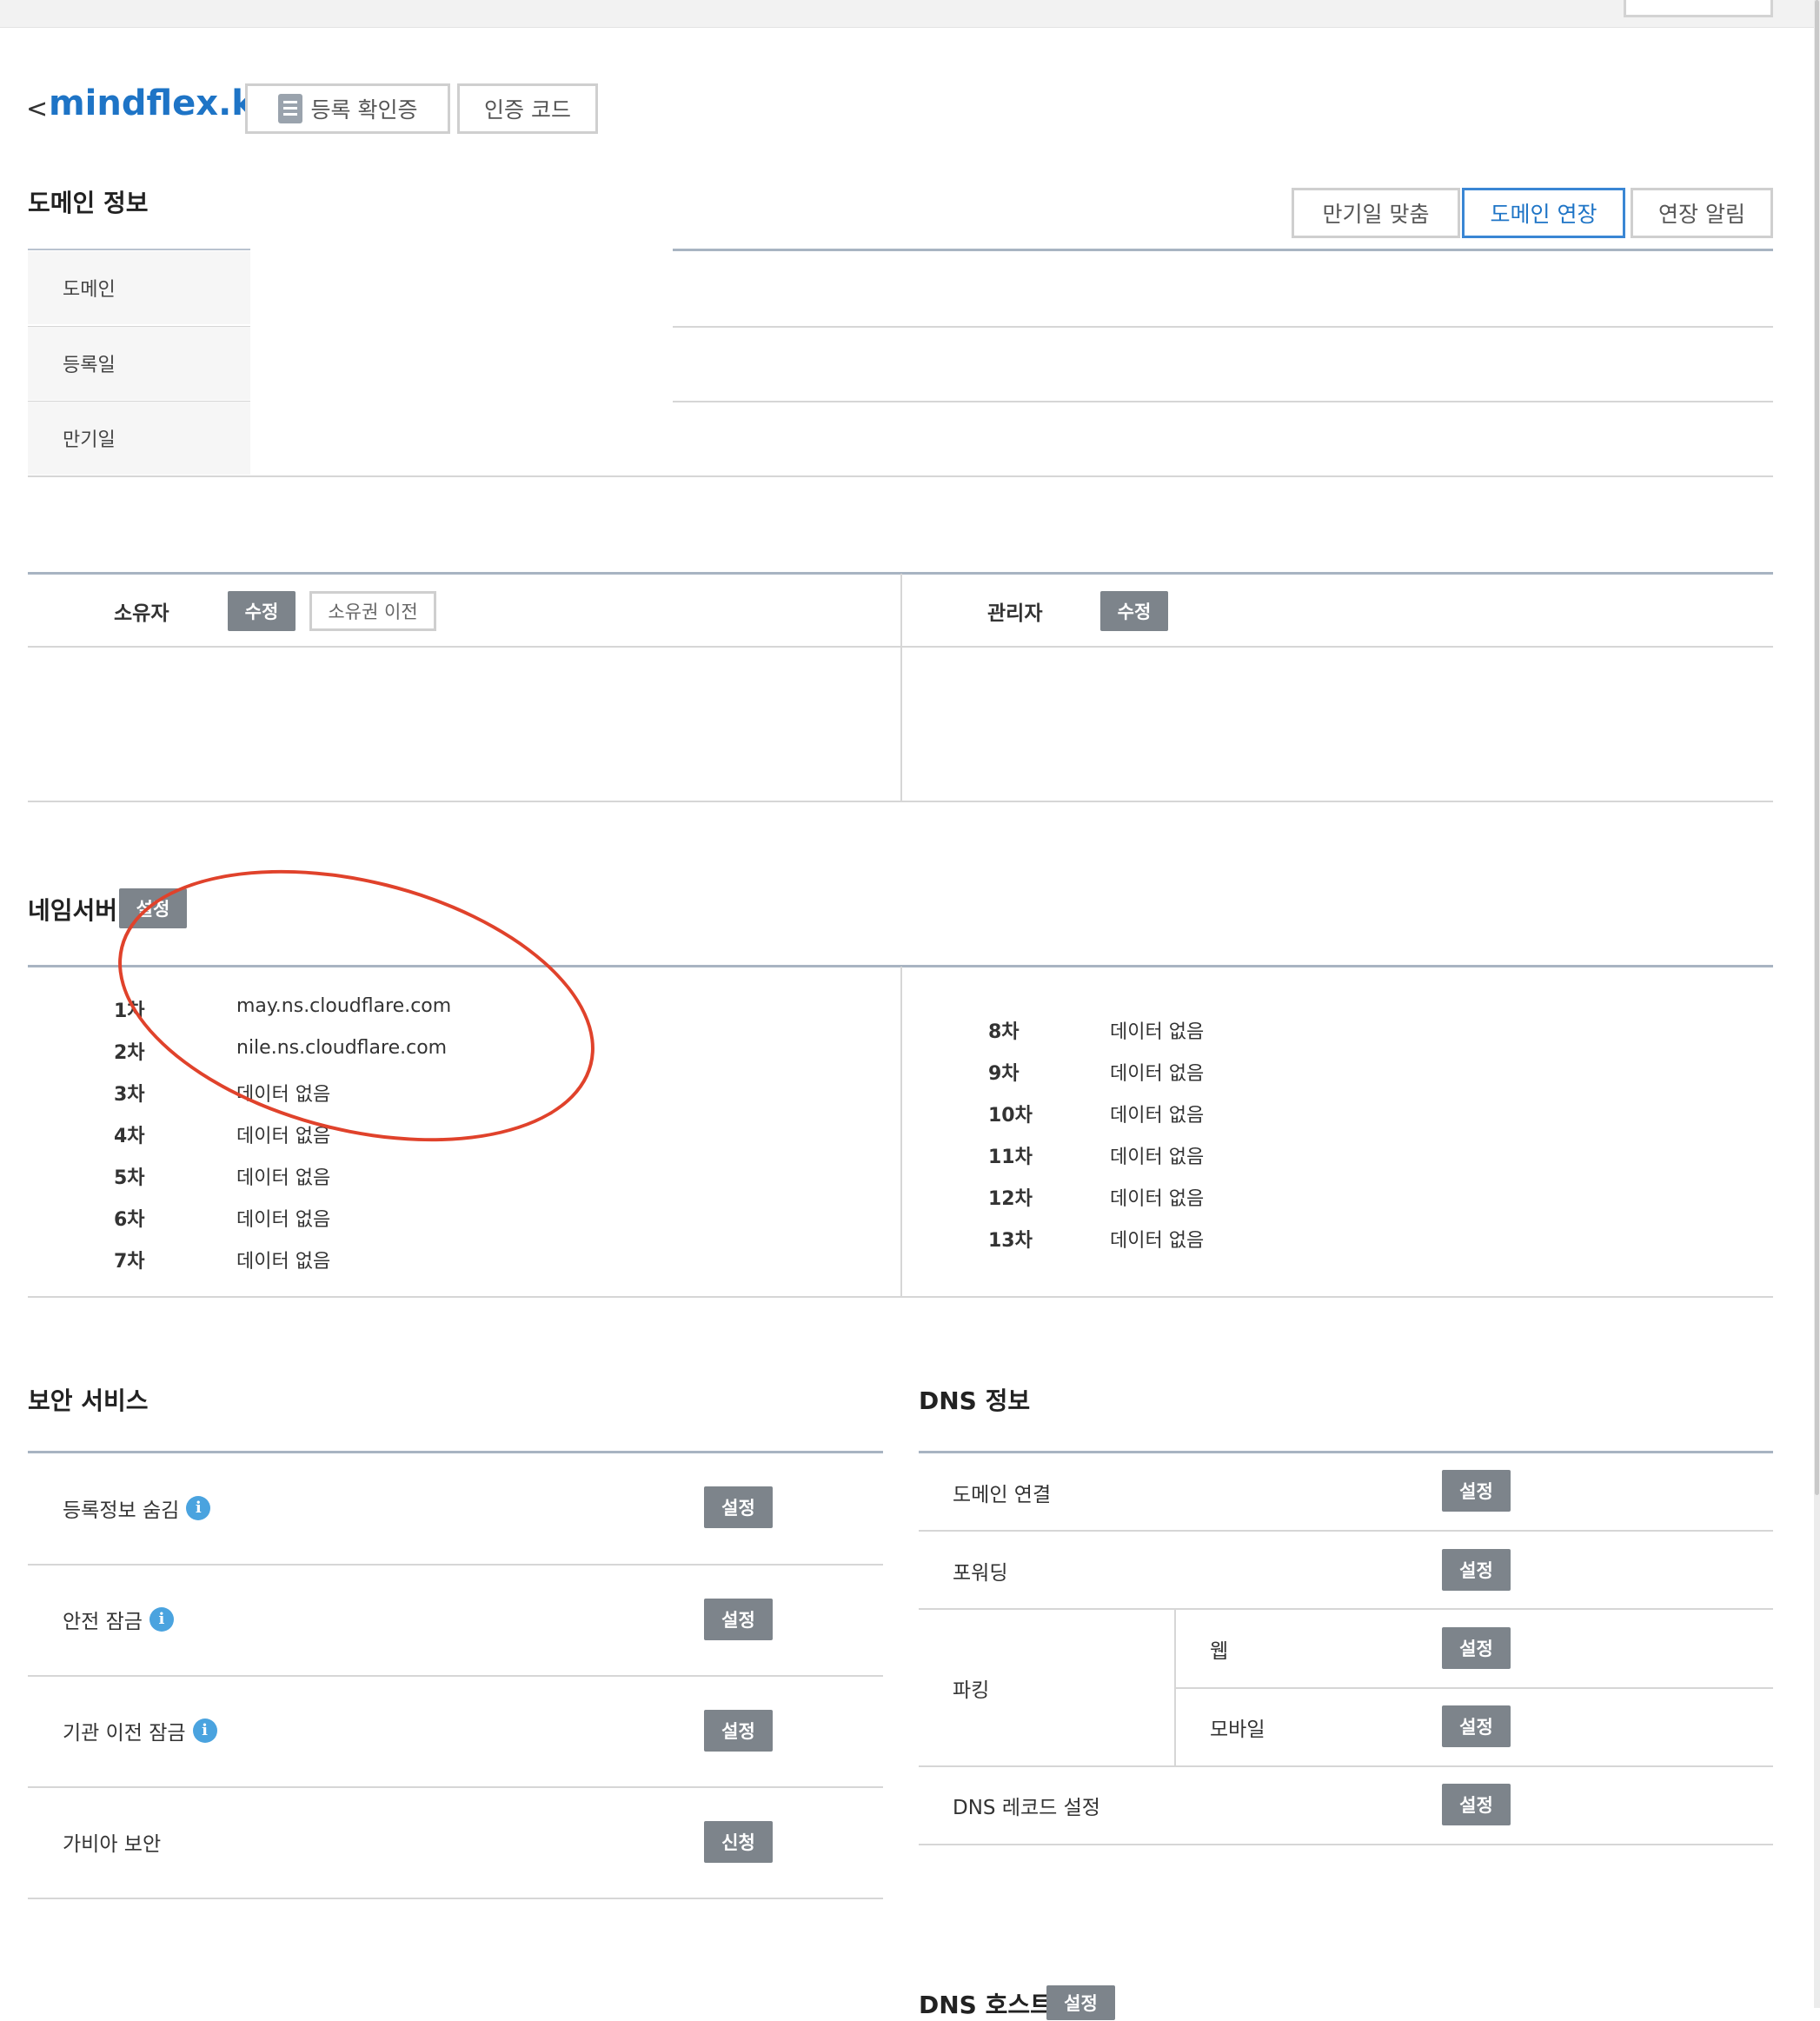 The height and width of the screenshot is (2021, 1820). Describe the element at coordinates (103, 1622) in the screenshot. I see `security-item-label: 안전 잠금` at that location.